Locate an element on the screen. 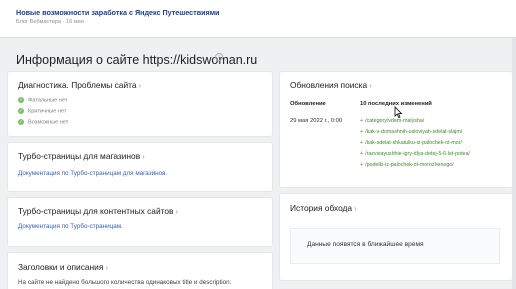 Image resolution: width=516 pixels, height=289 pixels. search-updates-title-text: Обновления поиска is located at coordinates (328, 85).